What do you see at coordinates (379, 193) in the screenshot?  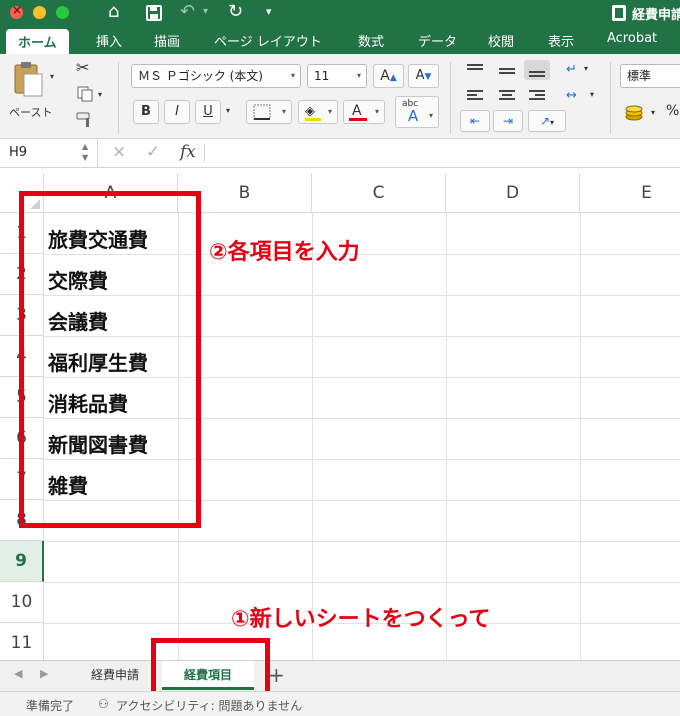 I see `column-header-c: C` at bounding box center [379, 193].